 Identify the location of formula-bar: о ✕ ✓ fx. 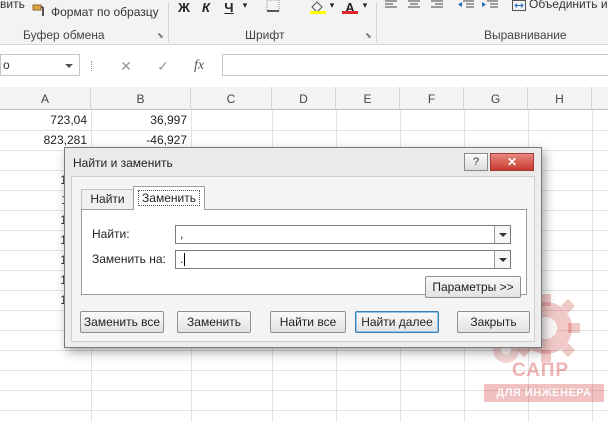
(304, 66).